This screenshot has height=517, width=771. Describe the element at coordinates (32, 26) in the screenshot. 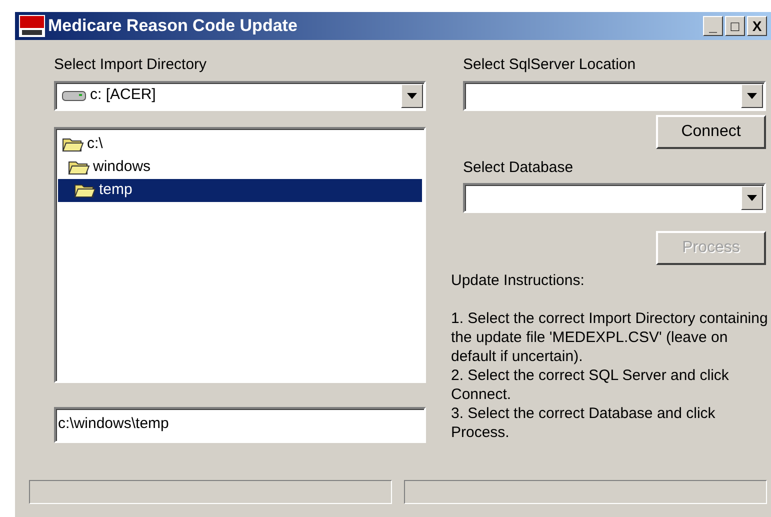

I see `app-logo-icon` at that location.